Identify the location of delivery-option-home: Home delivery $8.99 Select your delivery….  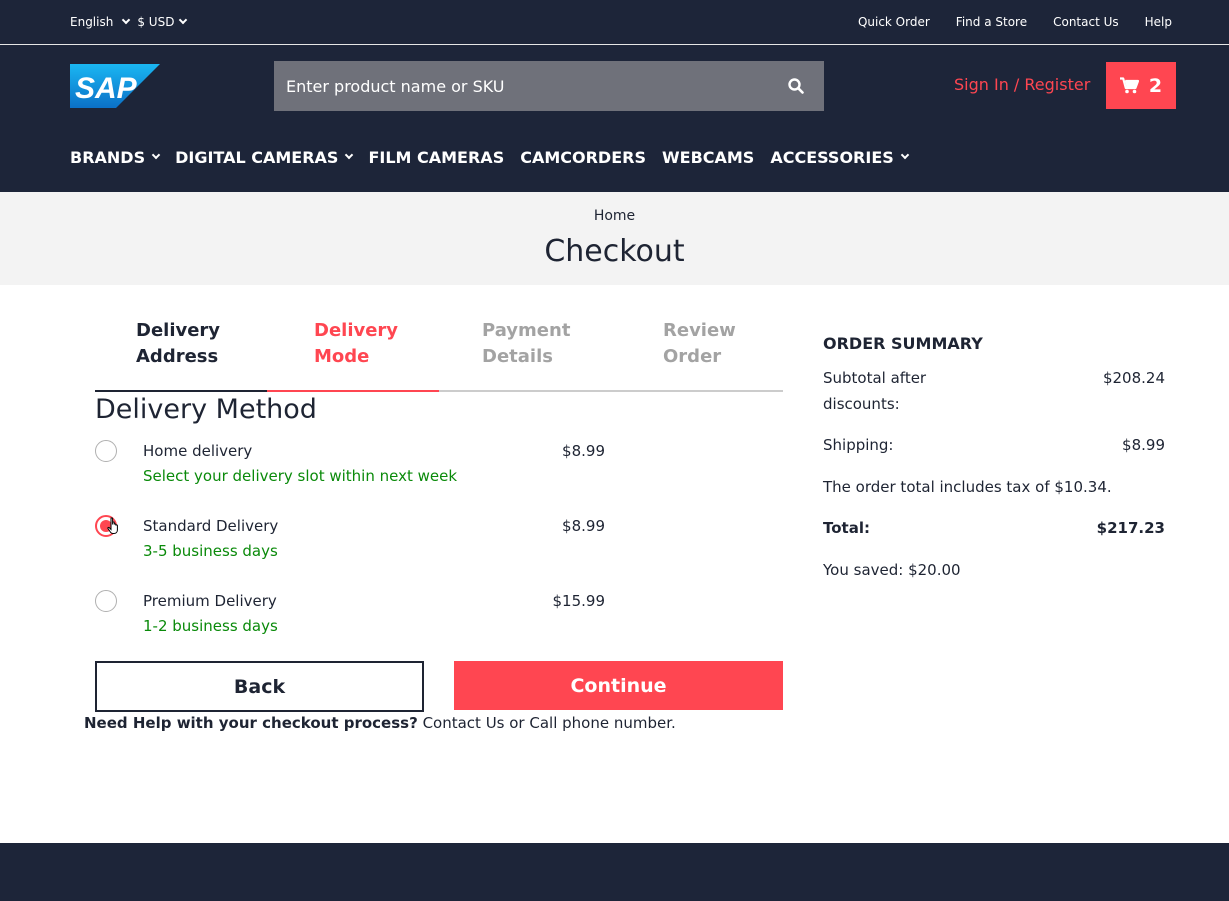
(350, 465).